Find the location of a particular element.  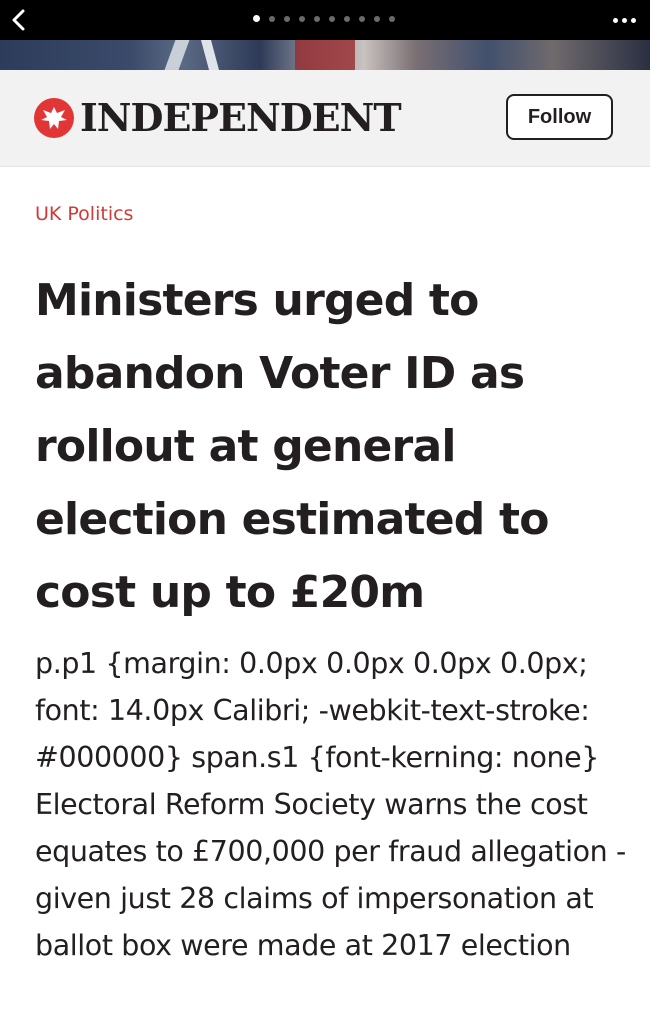

chevron-left-icon is located at coordinates (18, 20).